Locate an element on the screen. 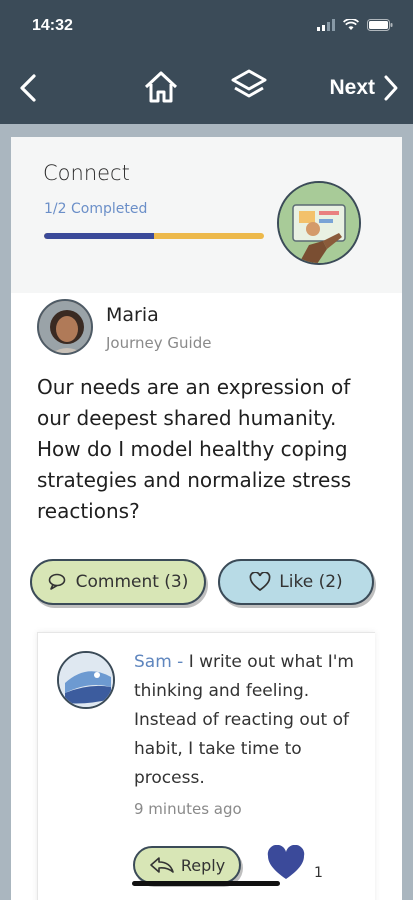 This screenshot has width=413, height=900. author-avatar is located at coordinates (65, 327).